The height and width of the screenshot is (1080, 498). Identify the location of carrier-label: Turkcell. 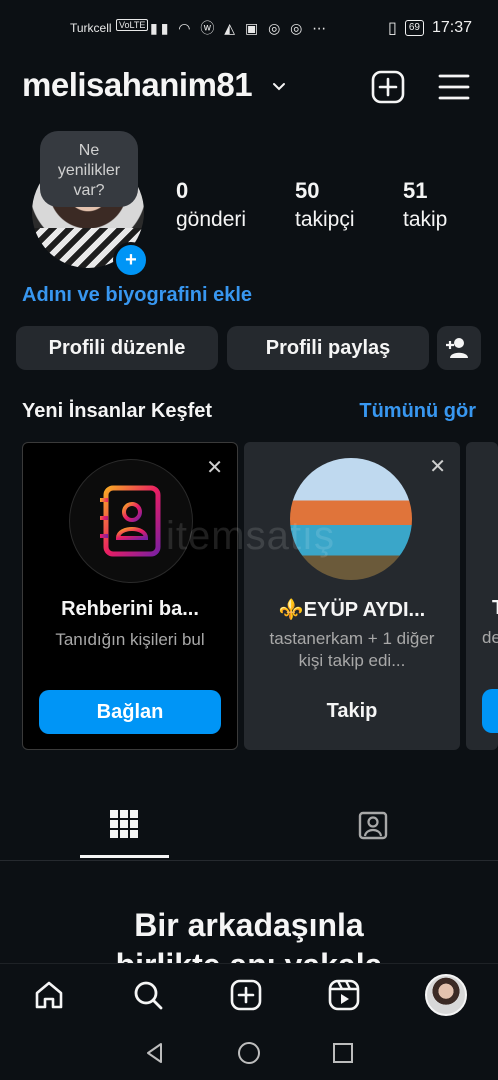
(91, 28).